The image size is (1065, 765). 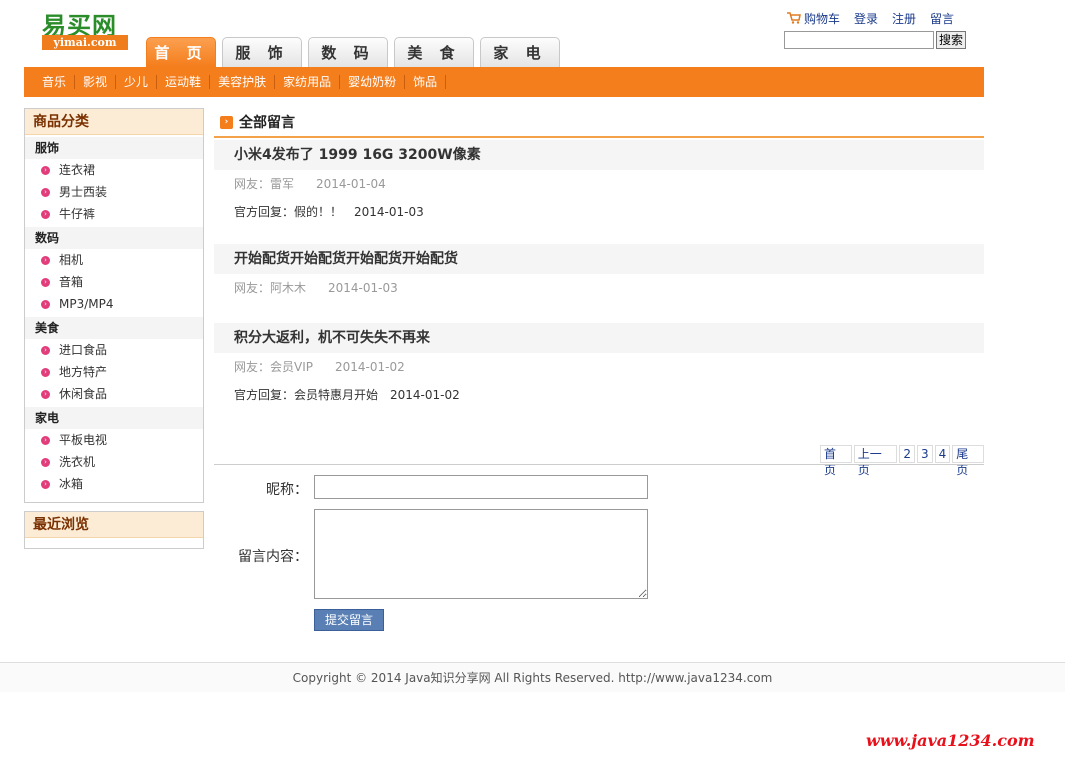 What do you see at coordinates (114, 462) in the screenshot?
I see `category-item: › 洗衣机` at bounding box center [114, 462].